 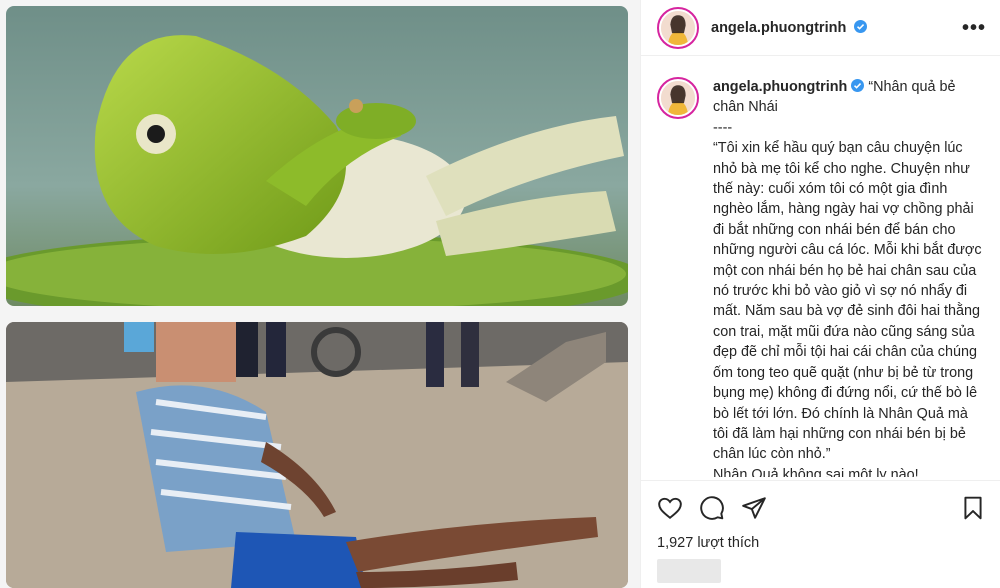 What do you see at coordinates (816, 471) in the screenshot?
I see `caption-line-ending: Nhân Quả không sai một ly nào!` at bounding box center [816, 471].